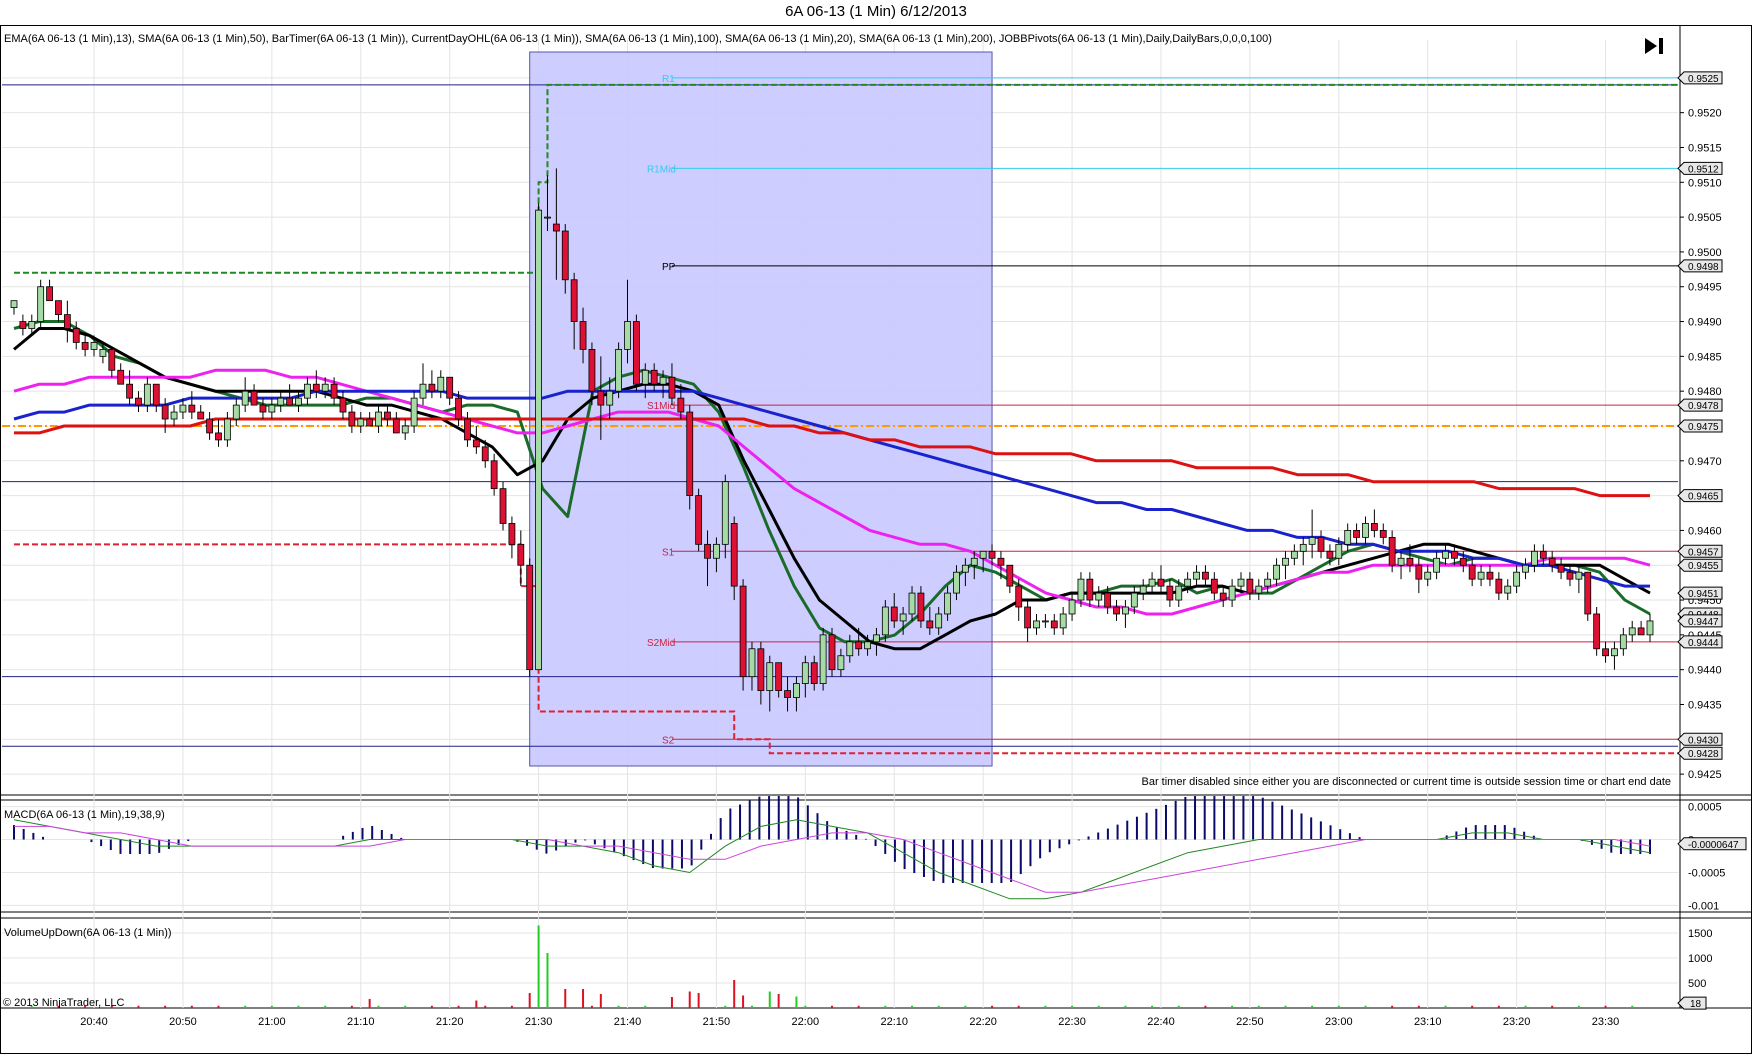 This screenshot has height=1055, width=1752. What do you see at coordinates (1700, 959) in the screenshot?
I see `volume-tick-label: 1000` at bounding box center [1700, 959].